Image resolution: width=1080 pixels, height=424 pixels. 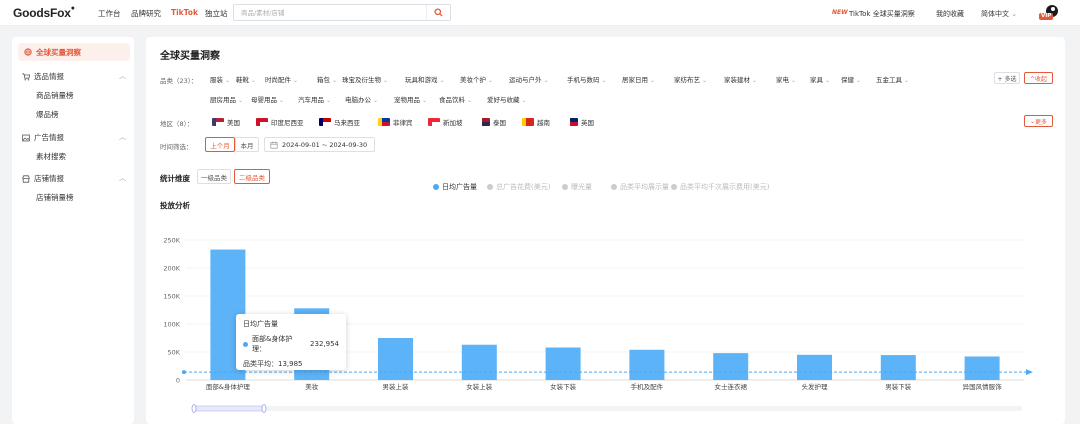 What do you see at coordinates (329, 12) in the screenshot?
I see `search-input` at bounding box center [329, 12].